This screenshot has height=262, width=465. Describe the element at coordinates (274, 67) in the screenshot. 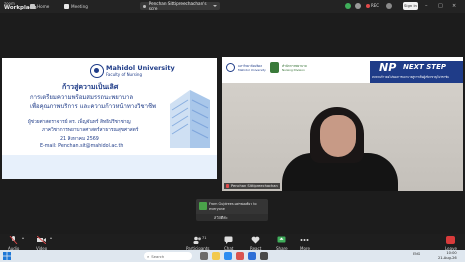

I see `nursing-division-logo` at that location.